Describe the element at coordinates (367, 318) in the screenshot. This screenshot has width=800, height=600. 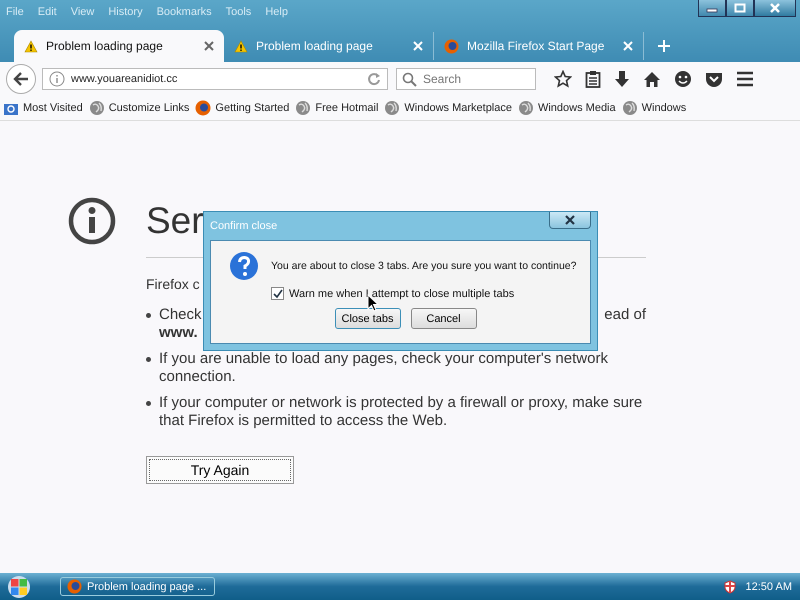
I see `dialog-button: Close tabs` at that location.